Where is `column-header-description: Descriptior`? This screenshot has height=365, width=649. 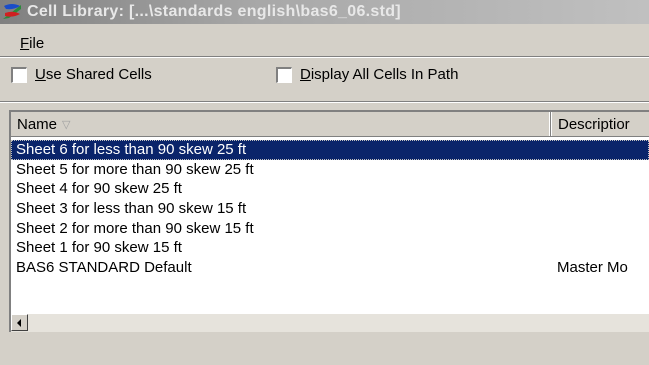 column-header-description: Descriptior is located at coordinates (600, 124).